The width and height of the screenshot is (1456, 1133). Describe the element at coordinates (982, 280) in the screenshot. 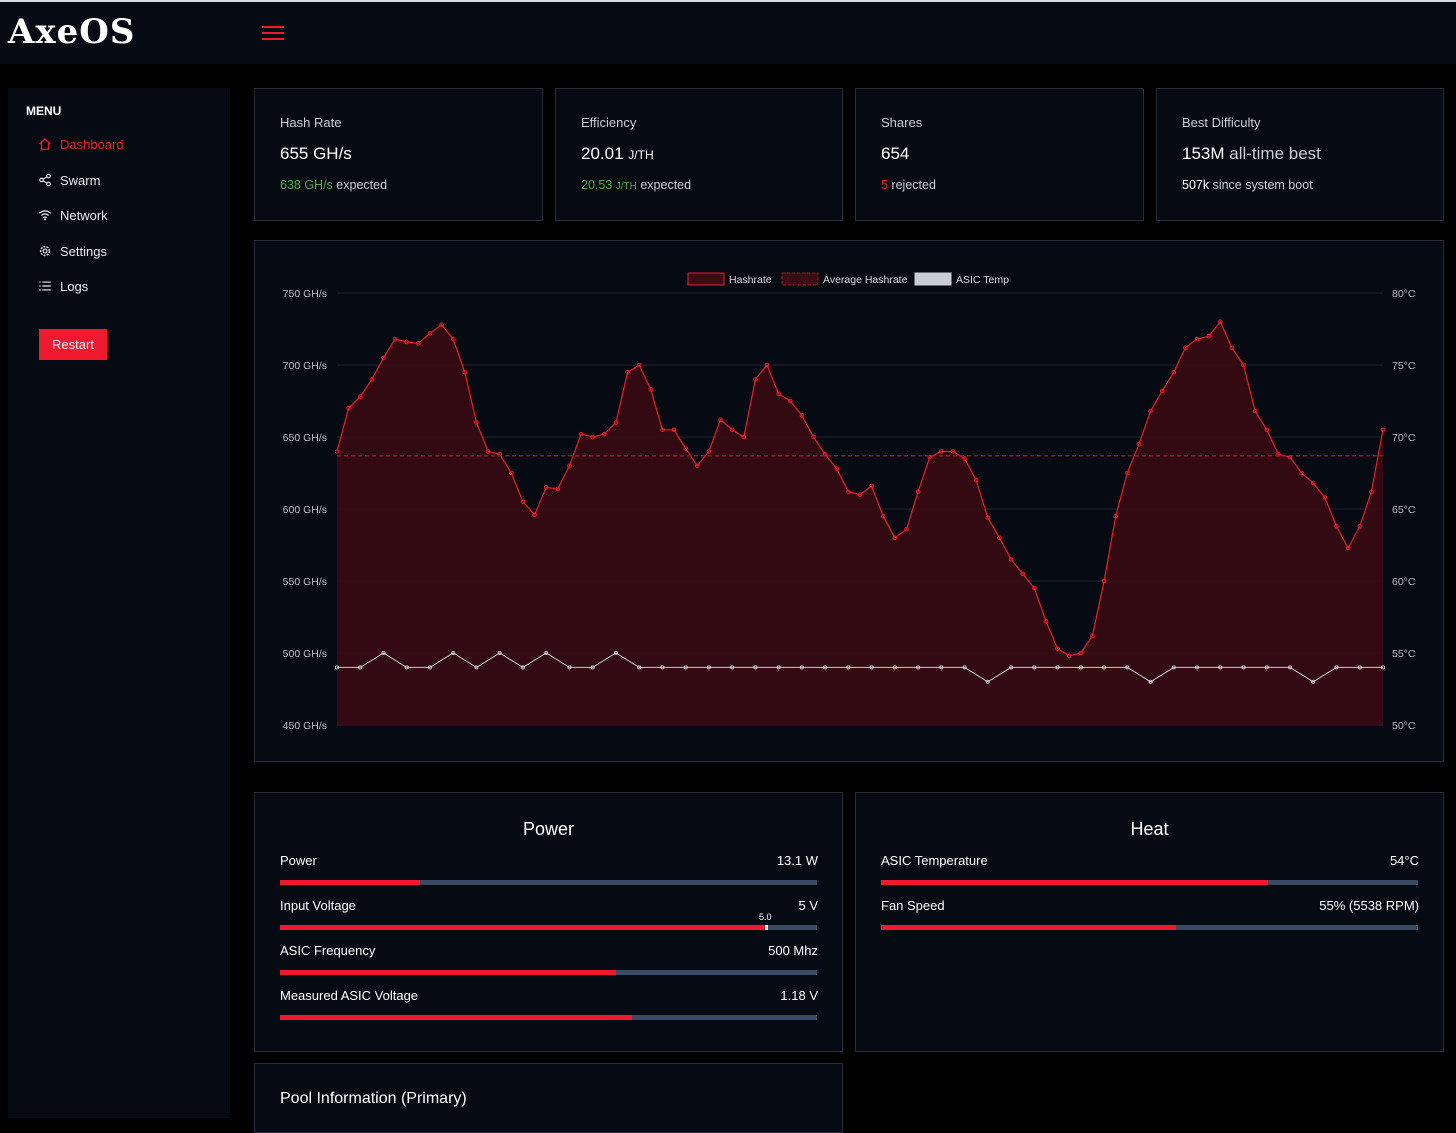

I see `legend-label: ASIC Temp` at that location.